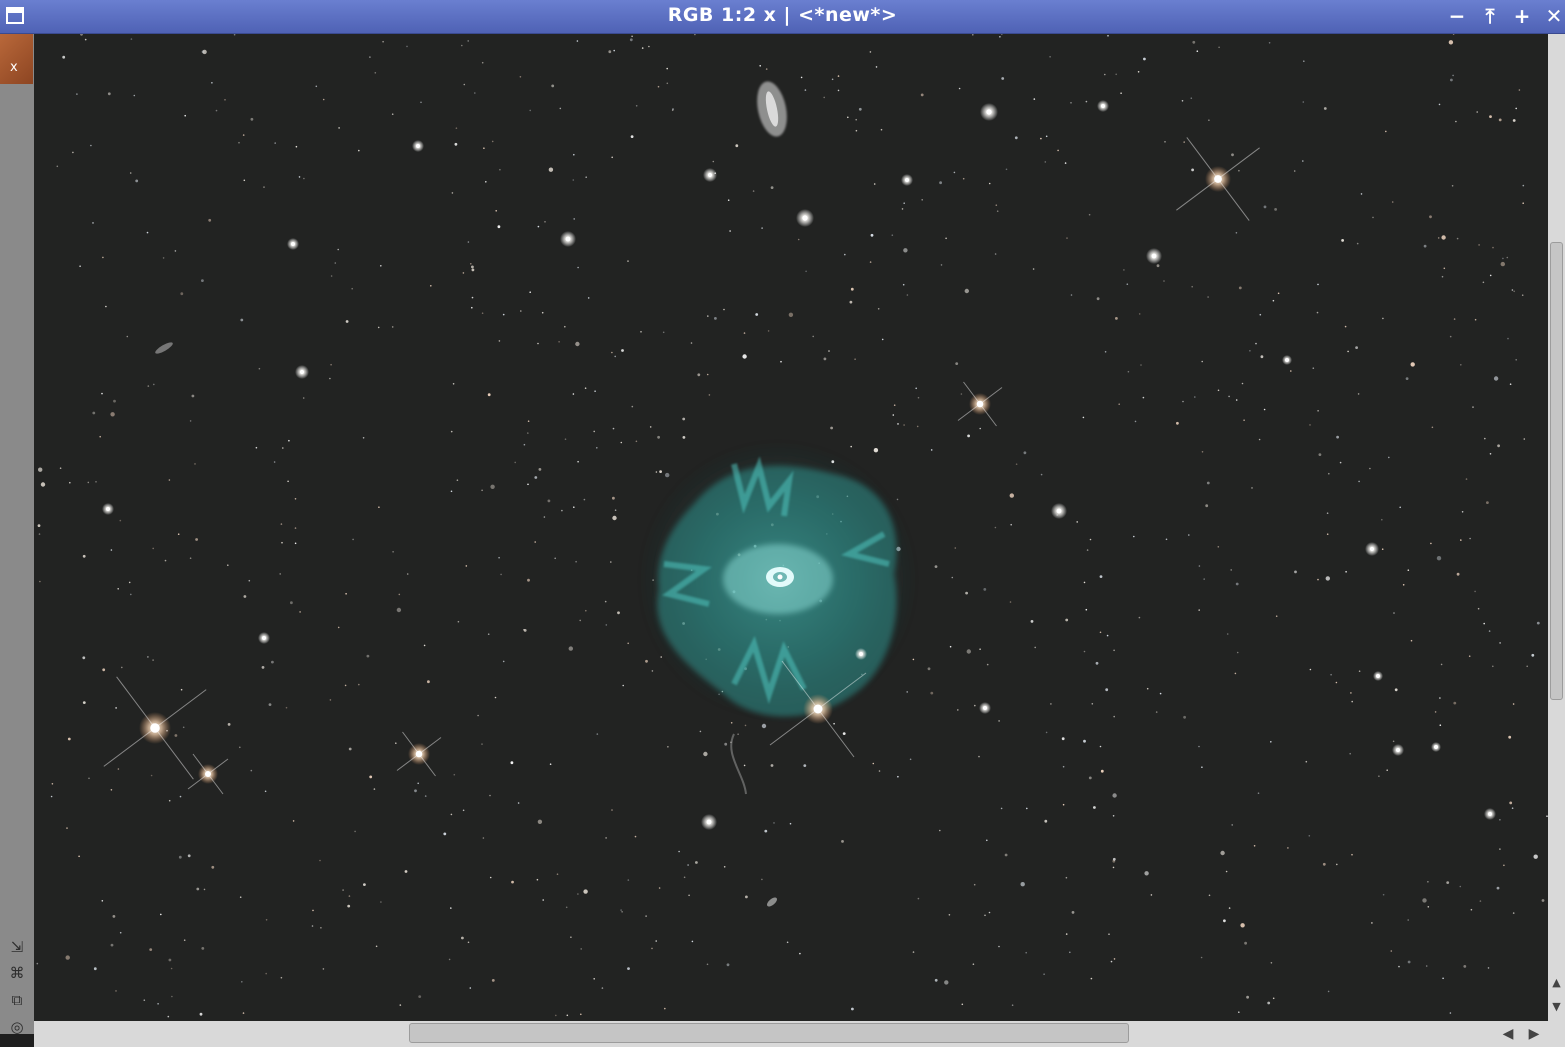  Describe the element at coordinates (1556, 983) in the screenshot. I see `scroll-up-arrow-icon: ▲` at that location.